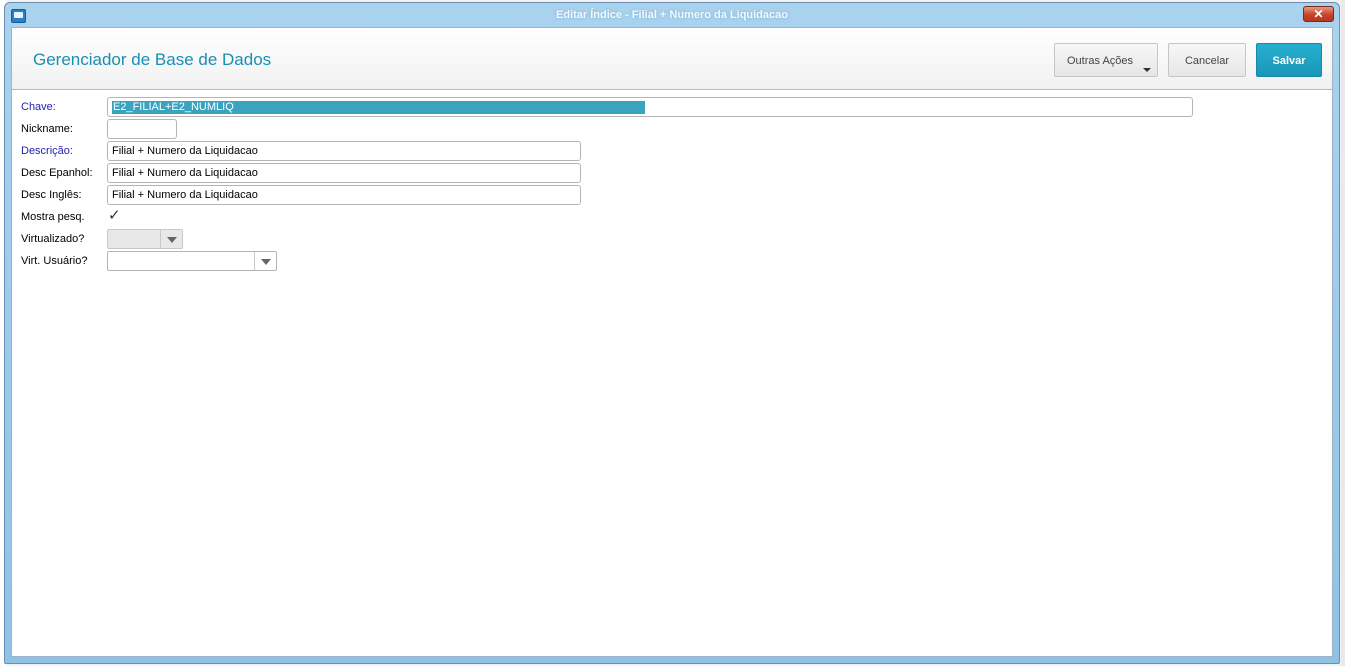 Image resolution: width=1345 pixels, height=666 pixels. Describe the element at coordinates (1318, 14) in the screenshot. I see `close-button: ✕` at that location.